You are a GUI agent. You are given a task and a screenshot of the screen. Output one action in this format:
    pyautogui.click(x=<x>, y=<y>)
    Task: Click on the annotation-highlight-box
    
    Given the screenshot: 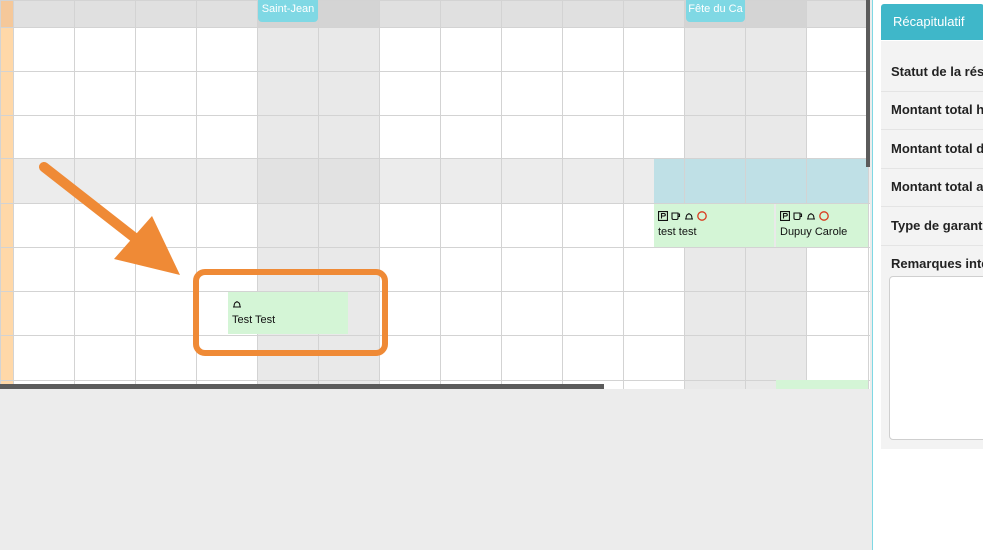 What is the action you would take?
    pyautogui.click(x=290, y=312)
    